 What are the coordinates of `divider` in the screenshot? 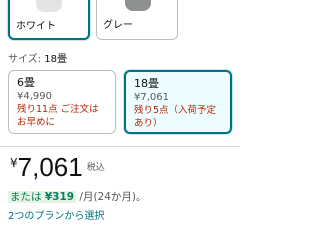 It's located at (120, 146).